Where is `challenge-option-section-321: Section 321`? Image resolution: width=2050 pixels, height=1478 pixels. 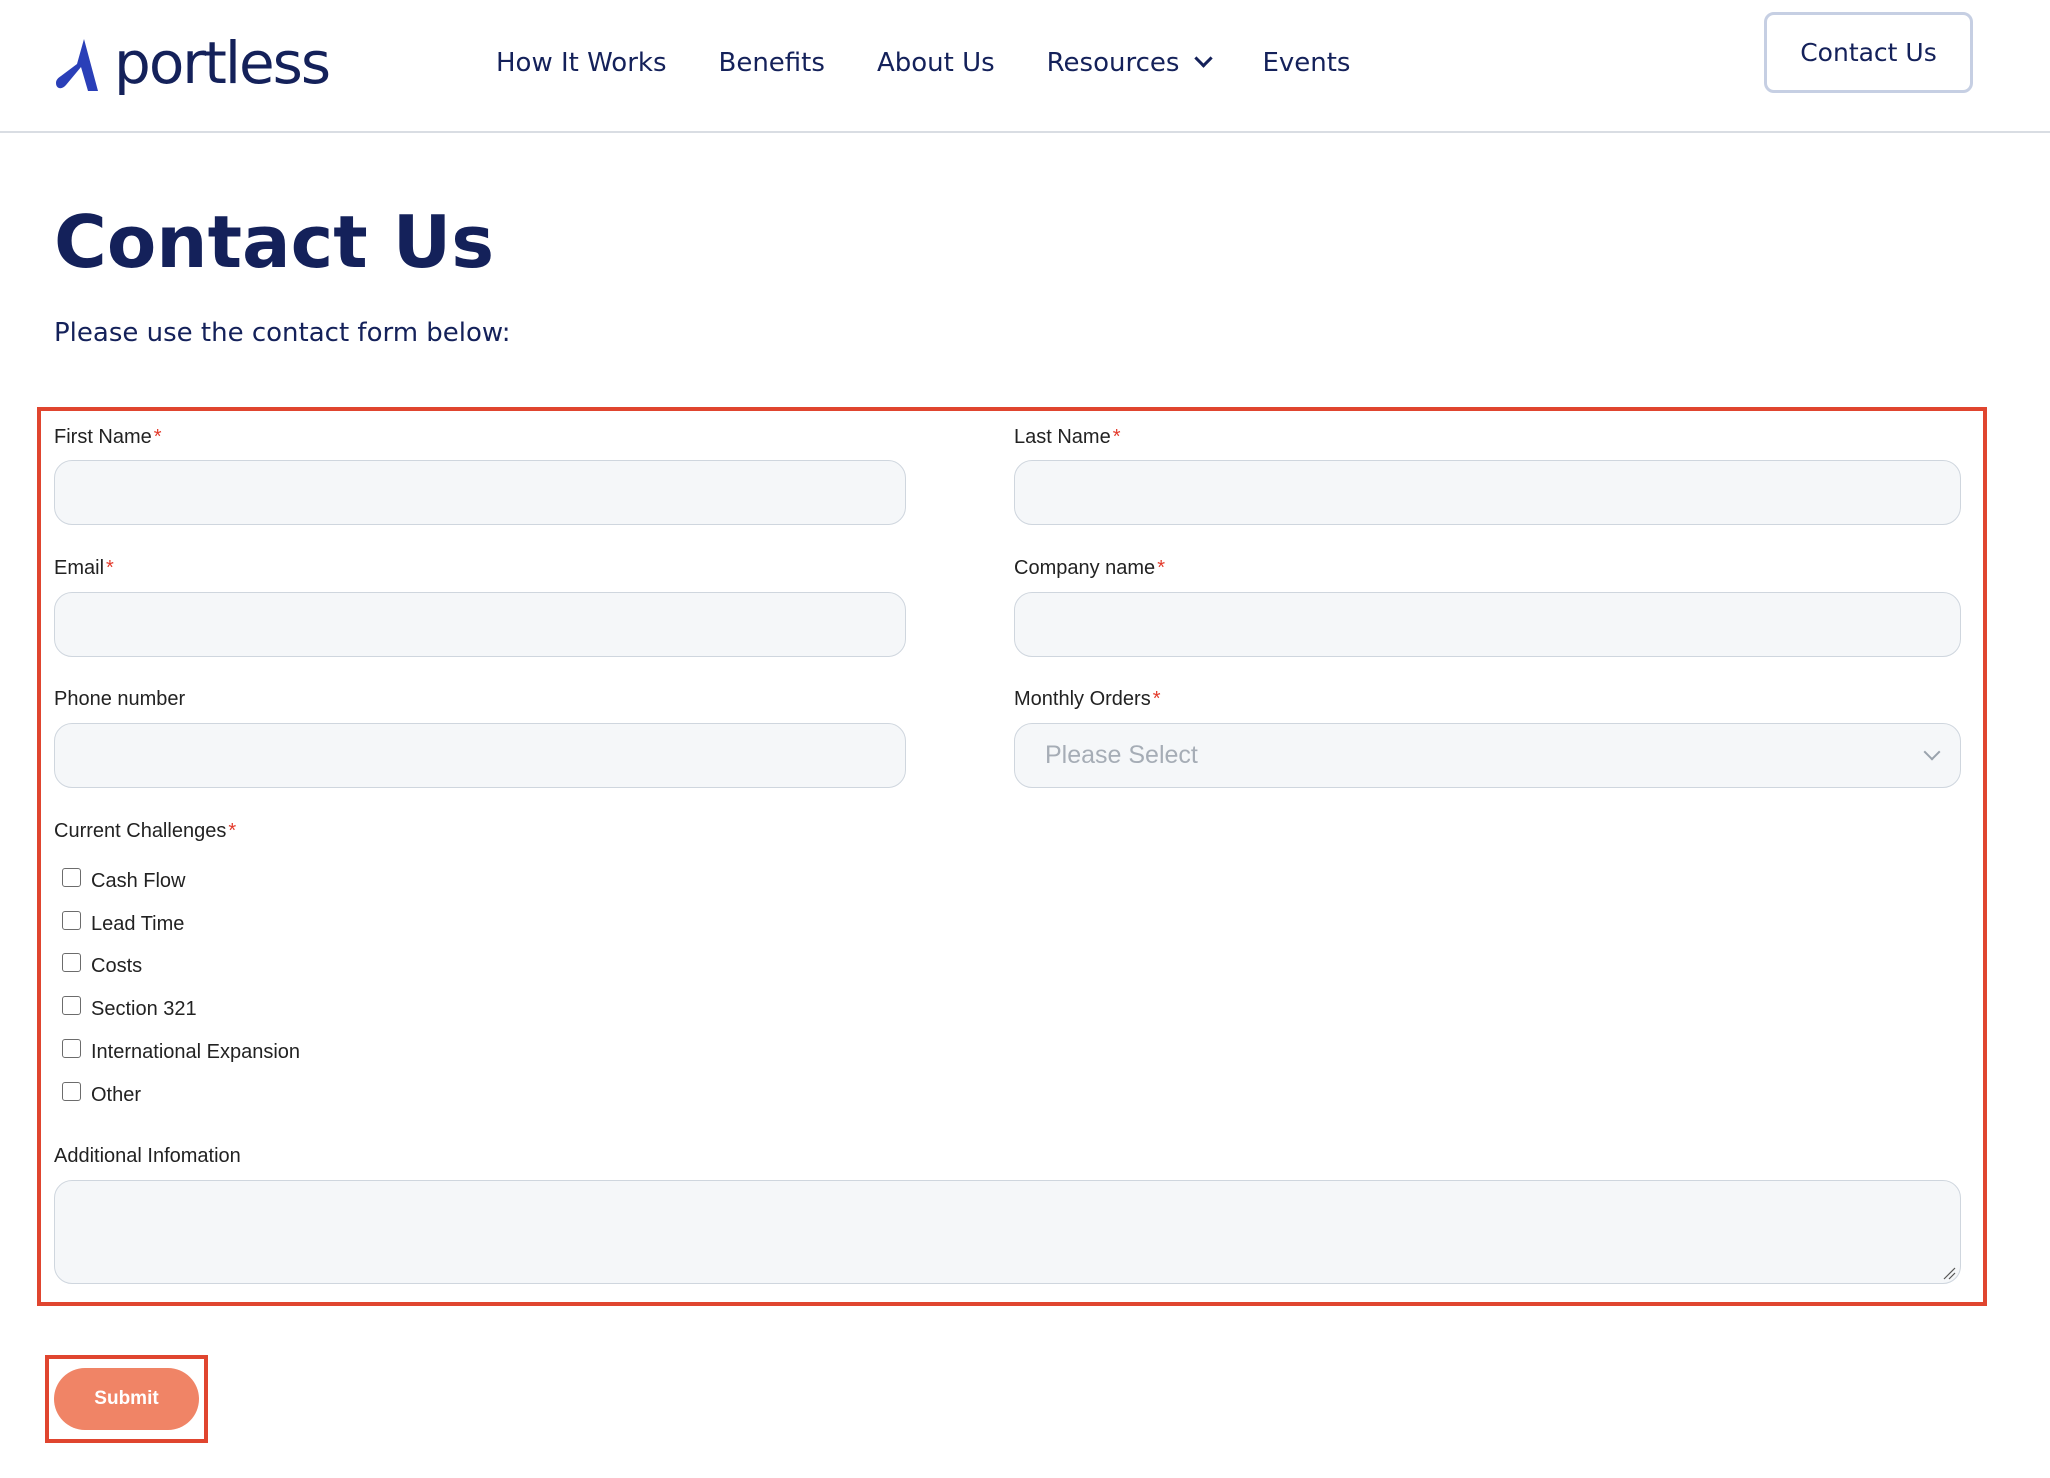
challenge-option-section-321: Section 321 is located at coordinates (129, 1008).